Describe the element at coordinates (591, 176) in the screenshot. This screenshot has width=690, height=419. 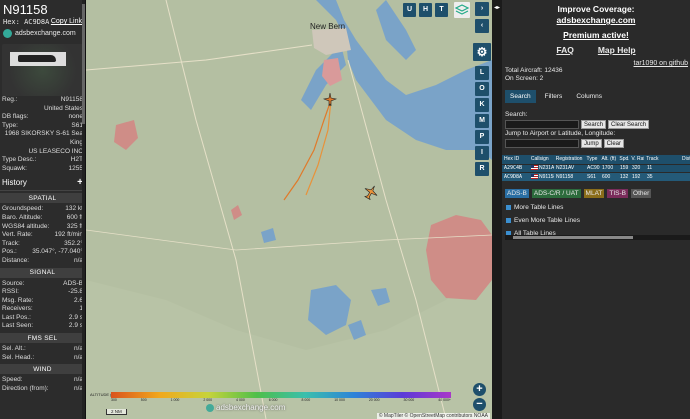
I see `type-cell: S61` at that location.